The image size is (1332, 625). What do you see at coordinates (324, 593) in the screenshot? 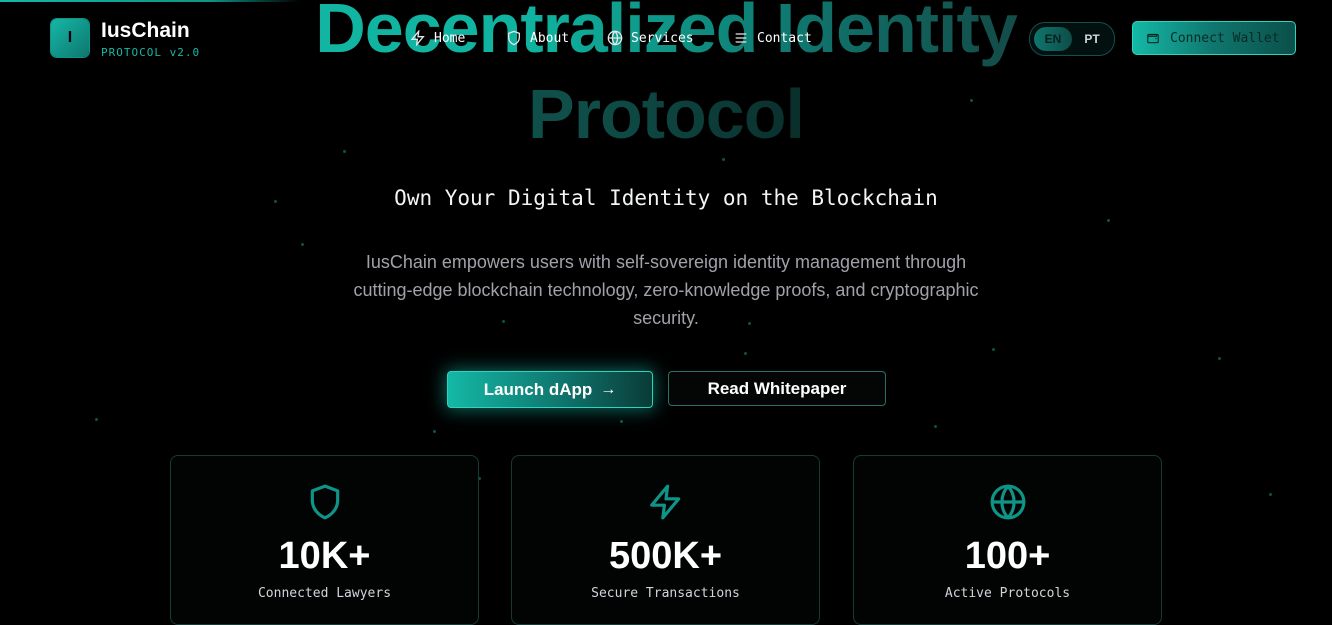
I see `stat-label: Connected Lawyers` at bounding box center [324, 593].